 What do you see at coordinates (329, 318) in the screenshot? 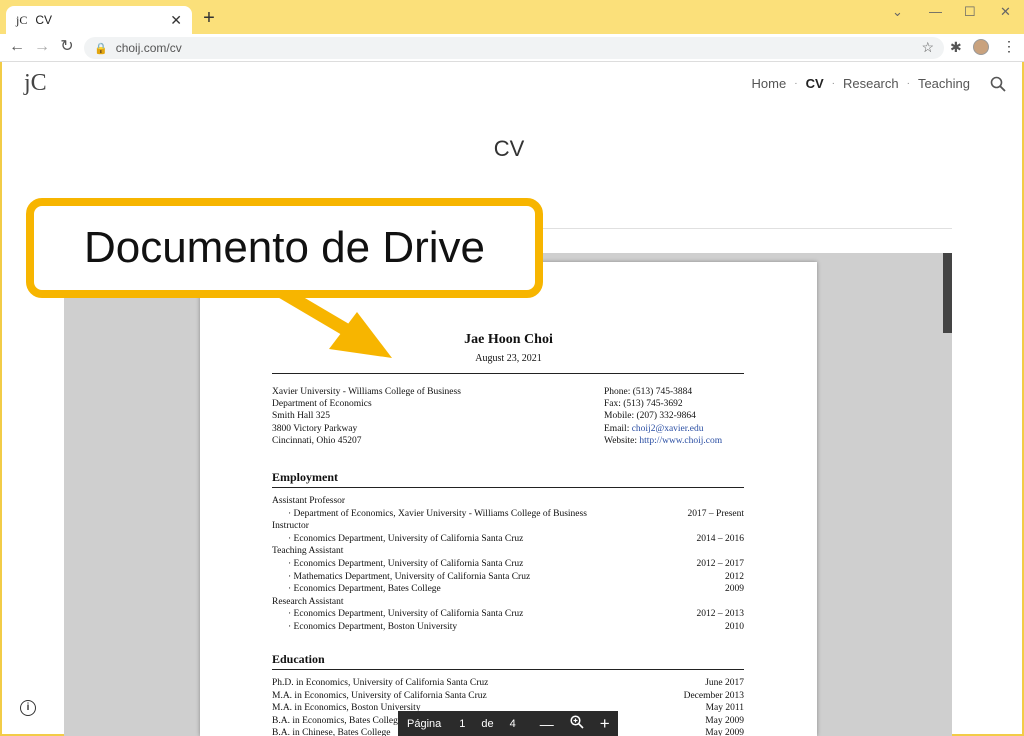
I see `callout-arrow` at bounding box center [329, 318].